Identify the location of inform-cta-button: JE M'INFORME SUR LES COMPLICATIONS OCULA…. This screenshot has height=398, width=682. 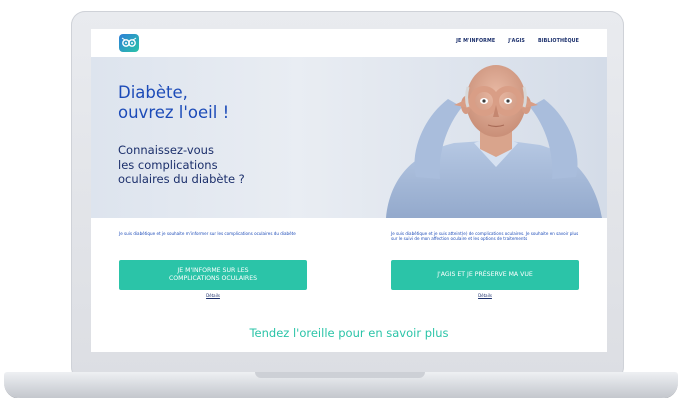
(213, 275).